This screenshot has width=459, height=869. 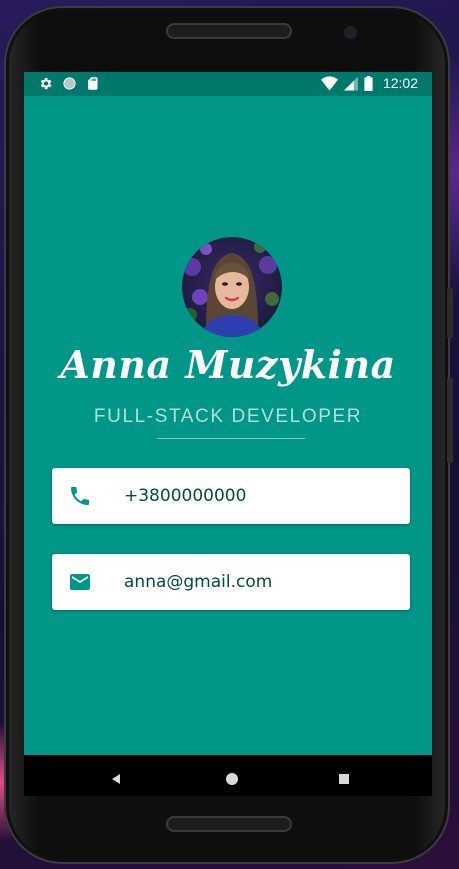 I want to click on navigation-bar, so click(x=228, y=775).